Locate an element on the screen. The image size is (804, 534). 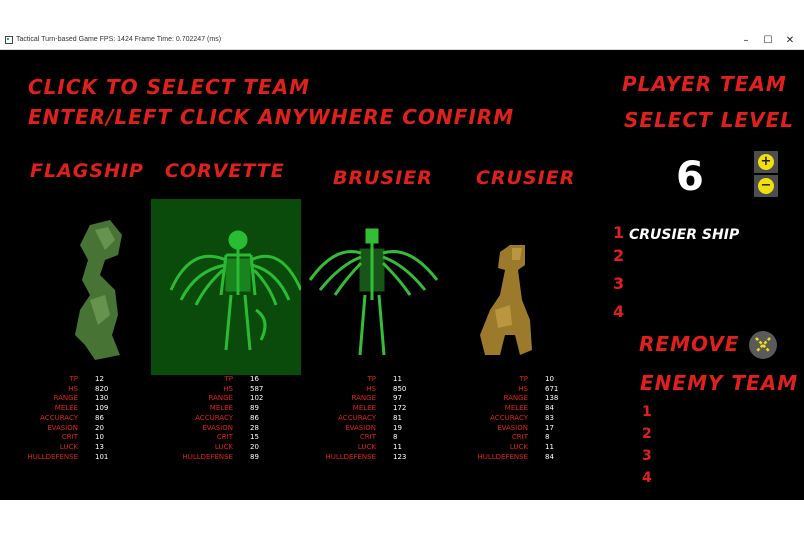
enemy-team-title: Enemy Team is located at coordinates (719, 383).